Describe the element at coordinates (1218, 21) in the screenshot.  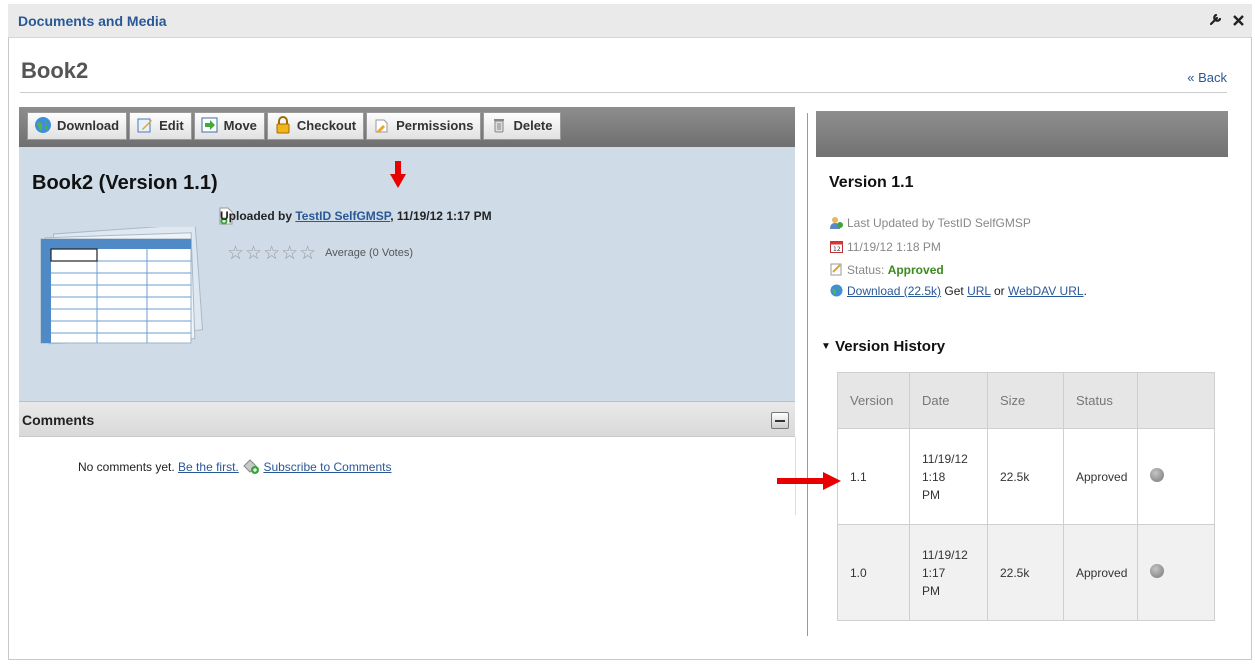
I see `wrench-icon` at that location.